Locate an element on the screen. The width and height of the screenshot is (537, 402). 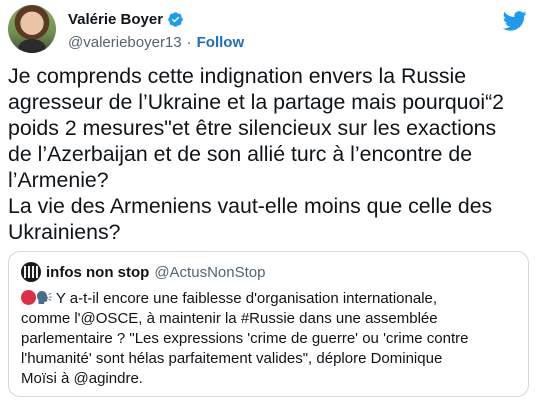
follow-button: Follow is located at coordinates (221, 42).